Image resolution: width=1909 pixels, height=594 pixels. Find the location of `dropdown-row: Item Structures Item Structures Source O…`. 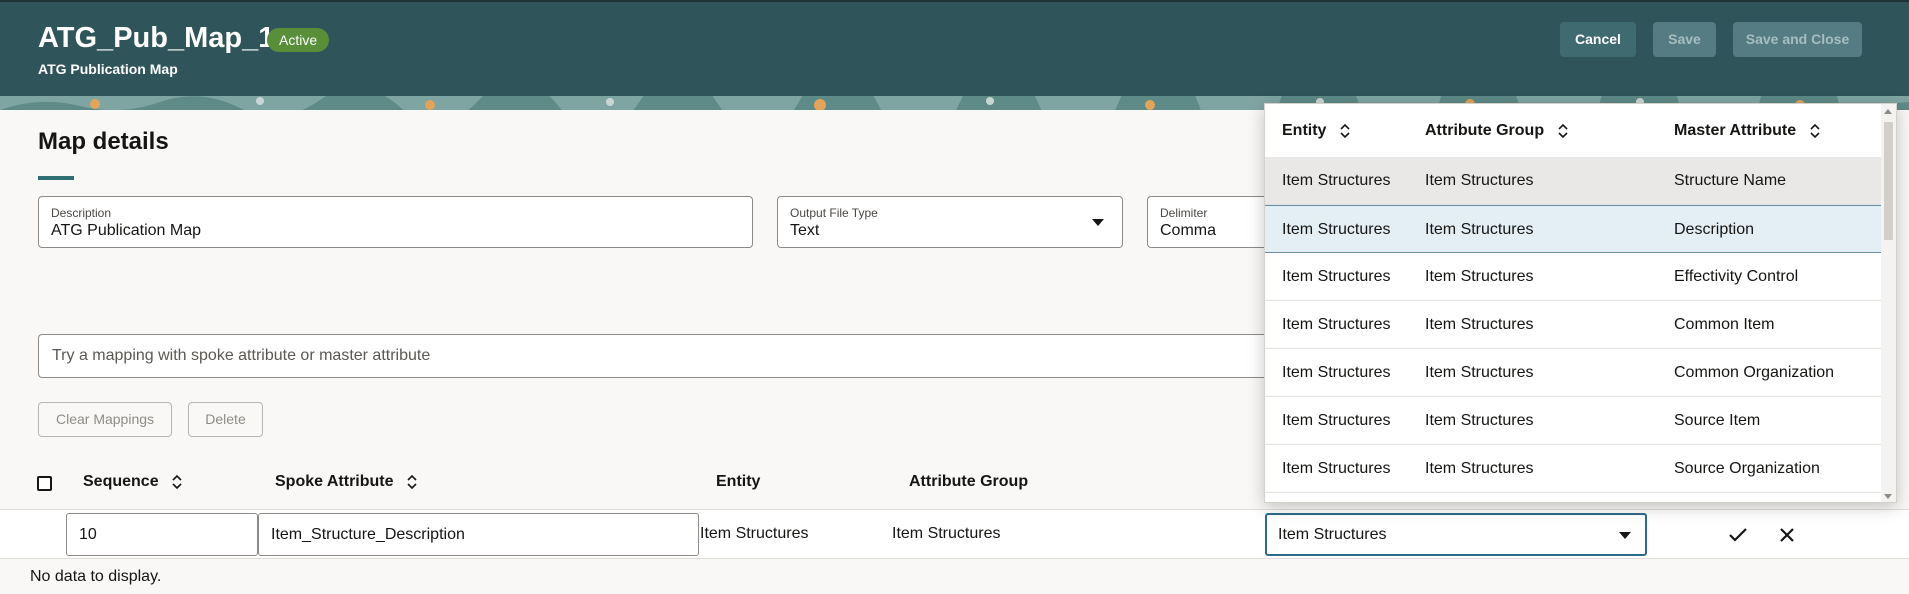

dropdown-row: Item Structures Item Structures Source O… is located at coordinates (1573, 469).